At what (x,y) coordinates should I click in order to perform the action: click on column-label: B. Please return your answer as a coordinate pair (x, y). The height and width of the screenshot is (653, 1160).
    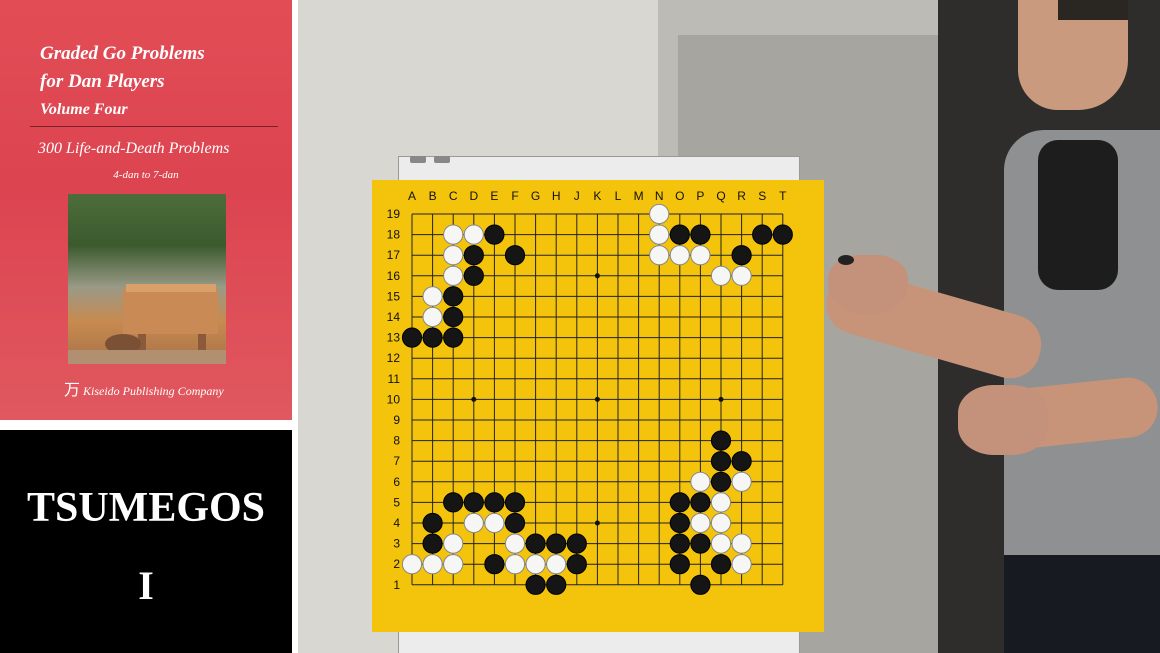
    Looking at the image, I should click on (433, 196).